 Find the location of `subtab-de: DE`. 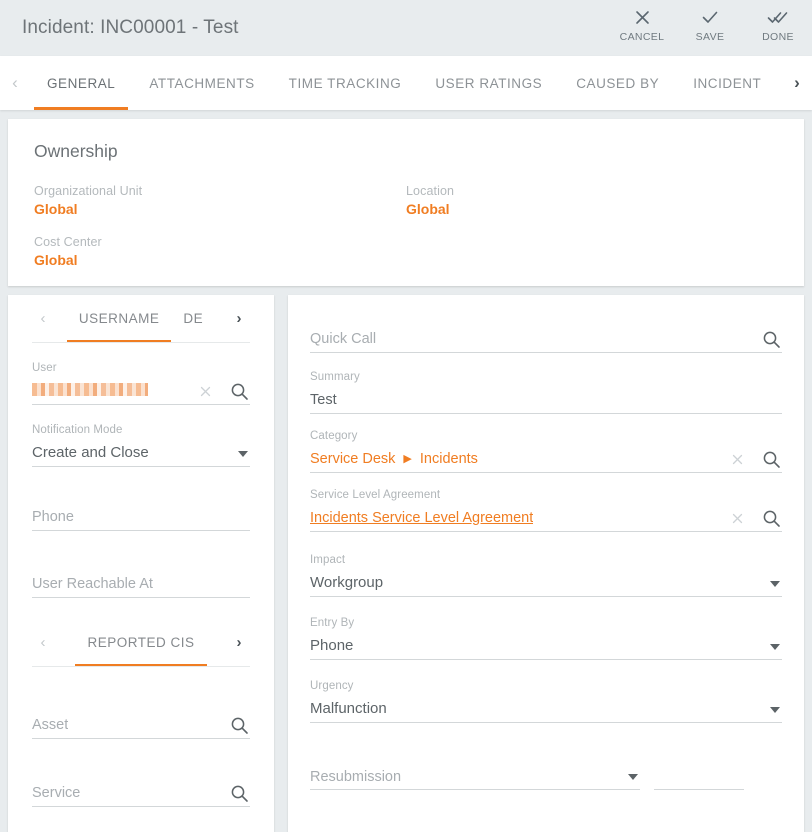

subtab-de: DE is located at coordinates (193, 318).